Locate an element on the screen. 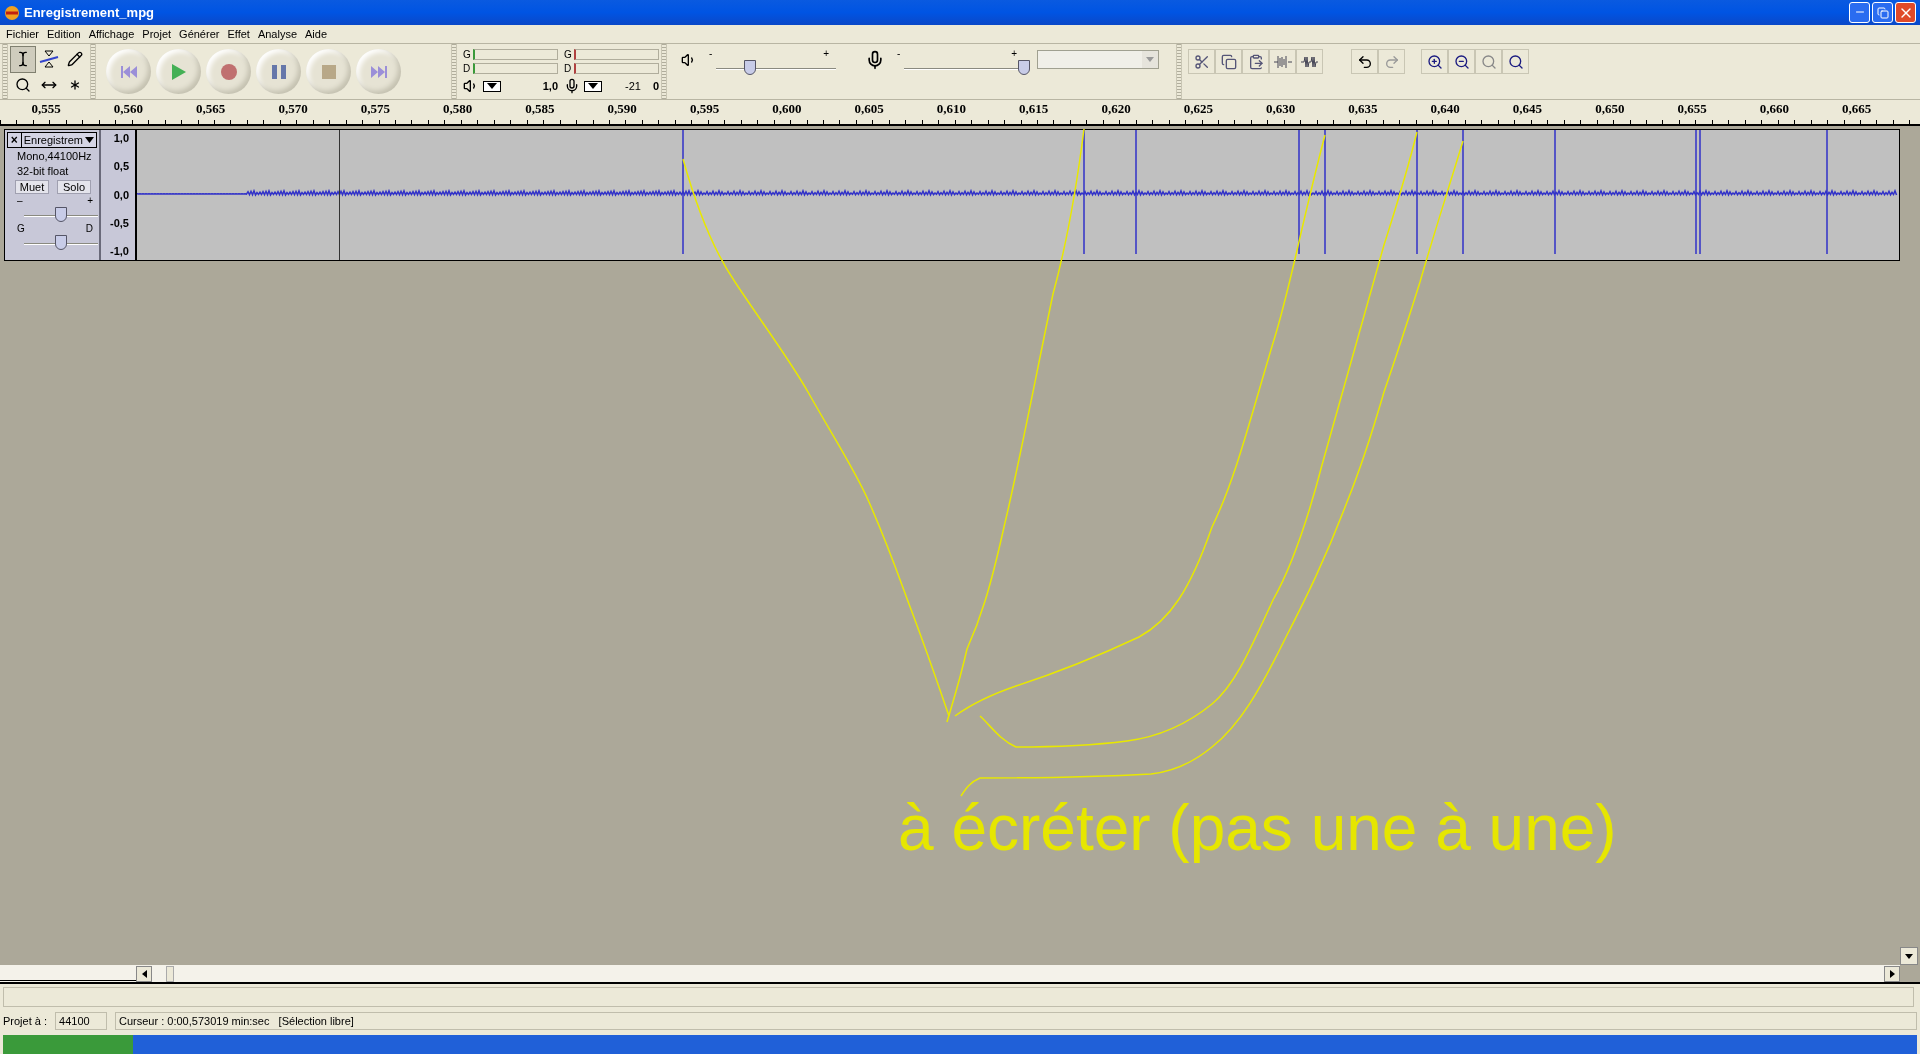 The image size is (1920, 1054). start-button-strip is located at coordinates (68, 1044).